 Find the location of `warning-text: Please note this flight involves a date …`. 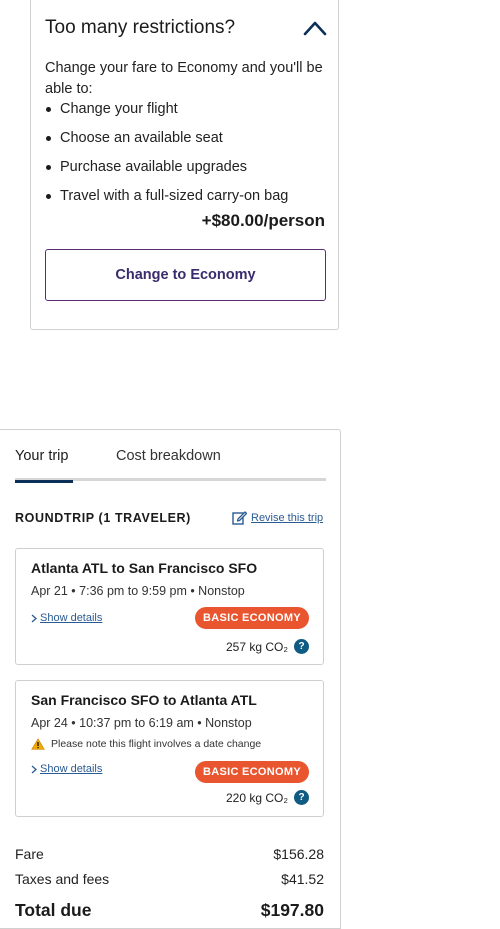

warning-text: Please note this flight involves a date … is located at coordinates (156, 744).